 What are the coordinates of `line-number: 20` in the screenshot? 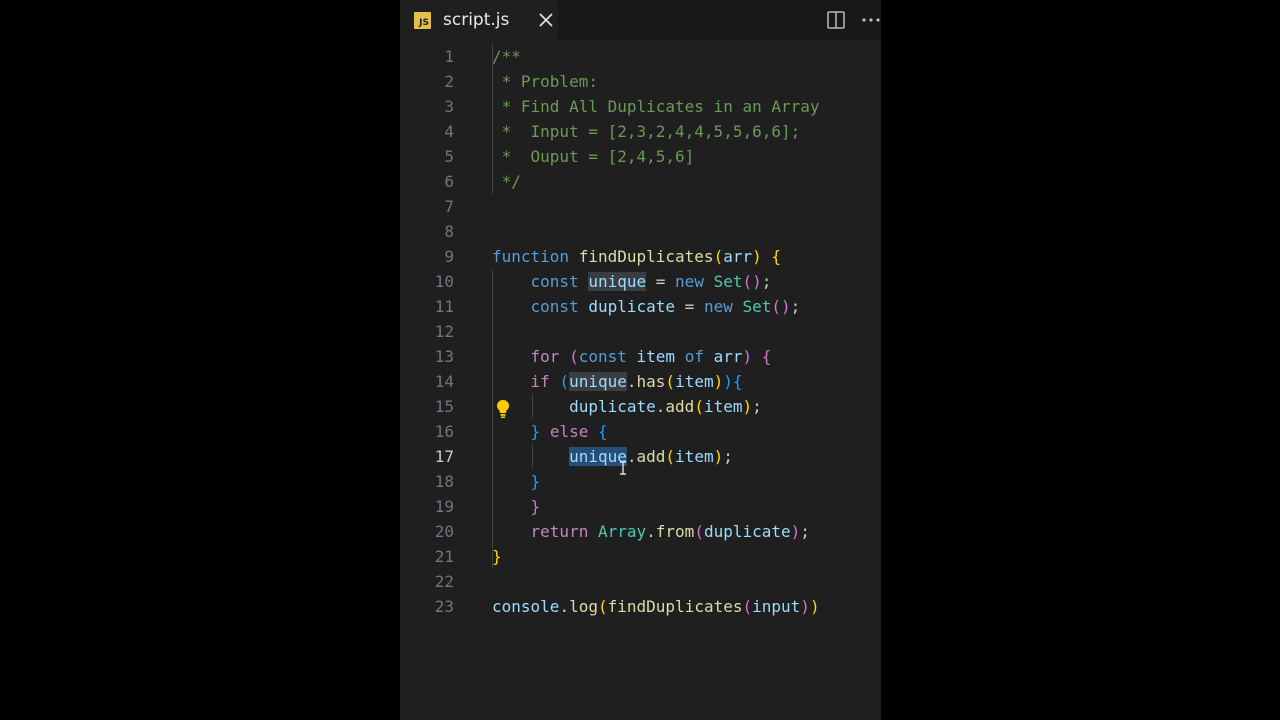 It's located at (444, 531).